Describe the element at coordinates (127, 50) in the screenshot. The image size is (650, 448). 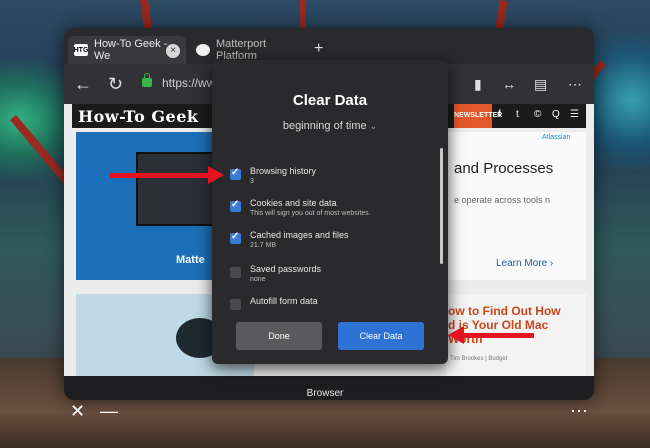
I see `tab-howtogeek: HTG How-To Geek - We ×` at that location.